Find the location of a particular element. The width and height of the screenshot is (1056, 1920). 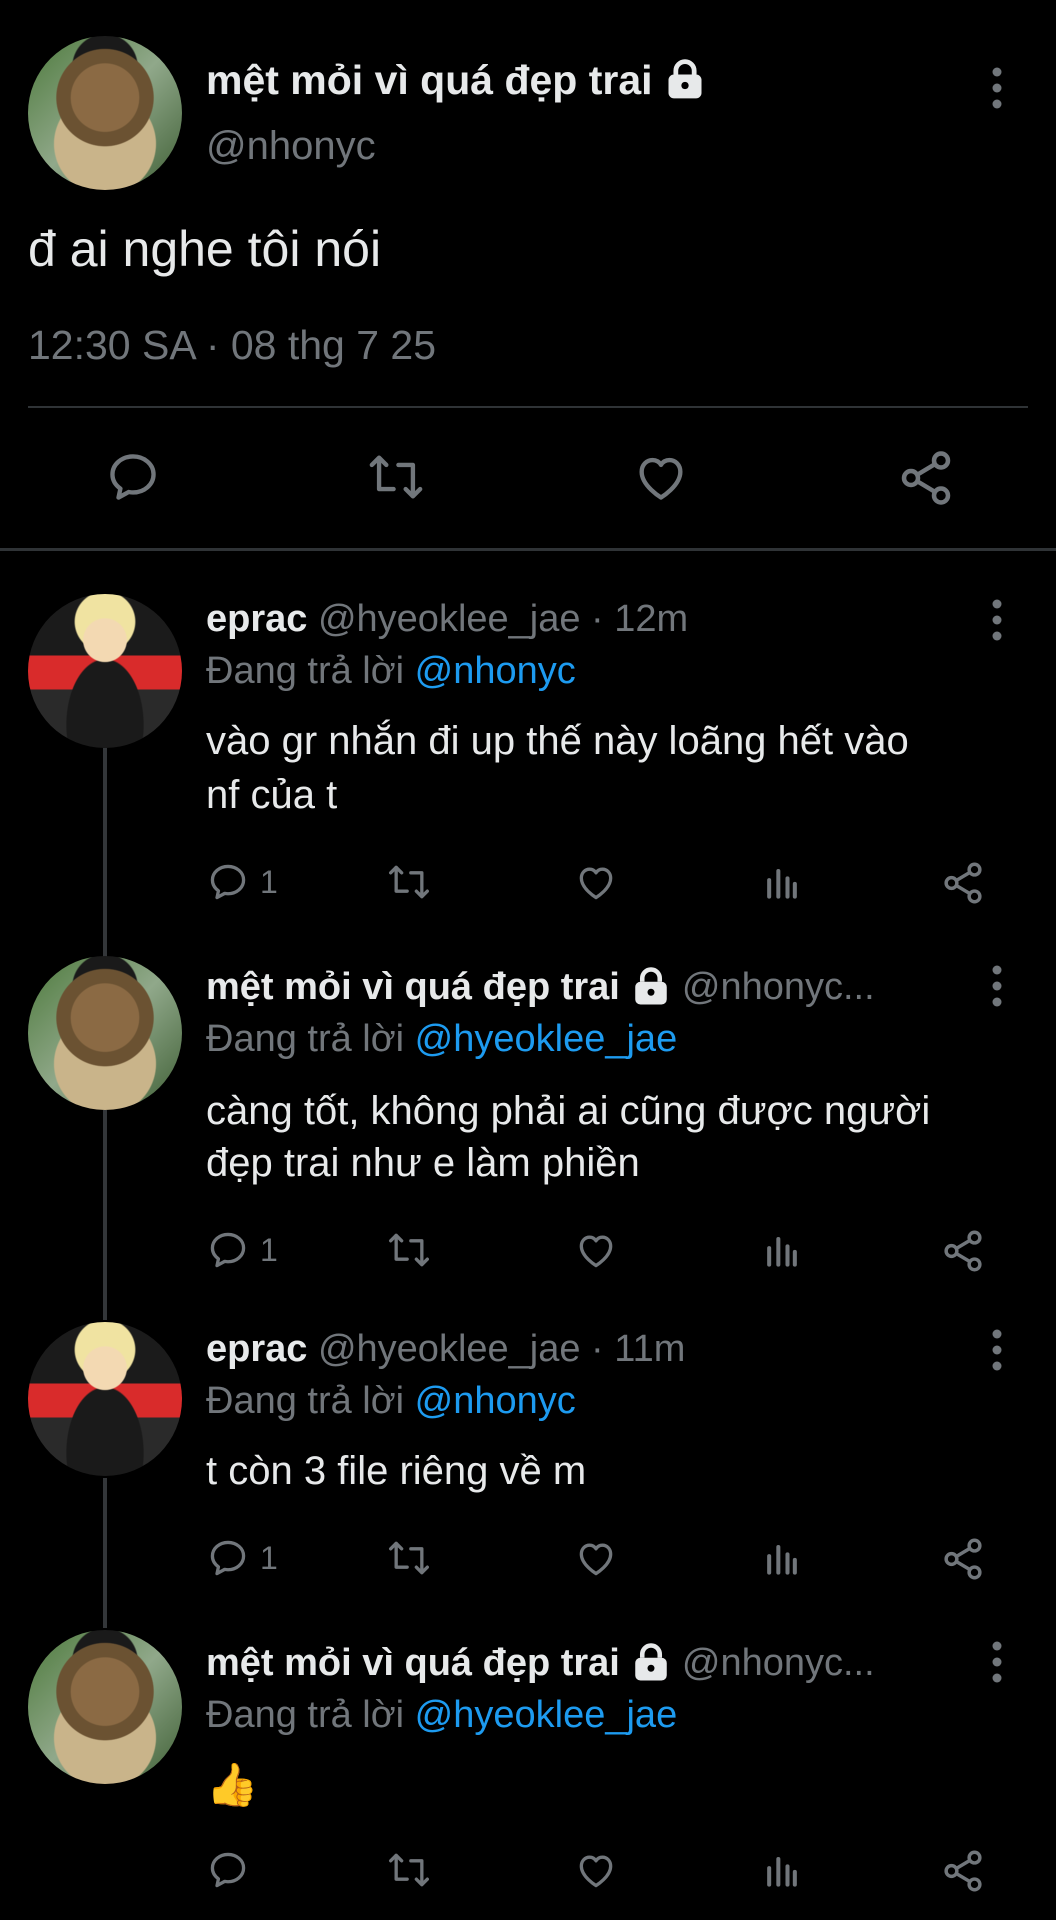

handle: @nhonyc is located at coordinates (291, 146).